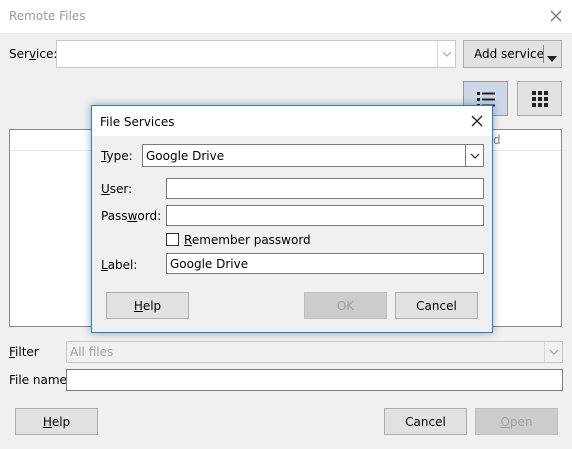 The image size is (572, 449). Describe the element at coordinates (137, 122) in the screenshot. I see `dialog-title: File Services` at that location.